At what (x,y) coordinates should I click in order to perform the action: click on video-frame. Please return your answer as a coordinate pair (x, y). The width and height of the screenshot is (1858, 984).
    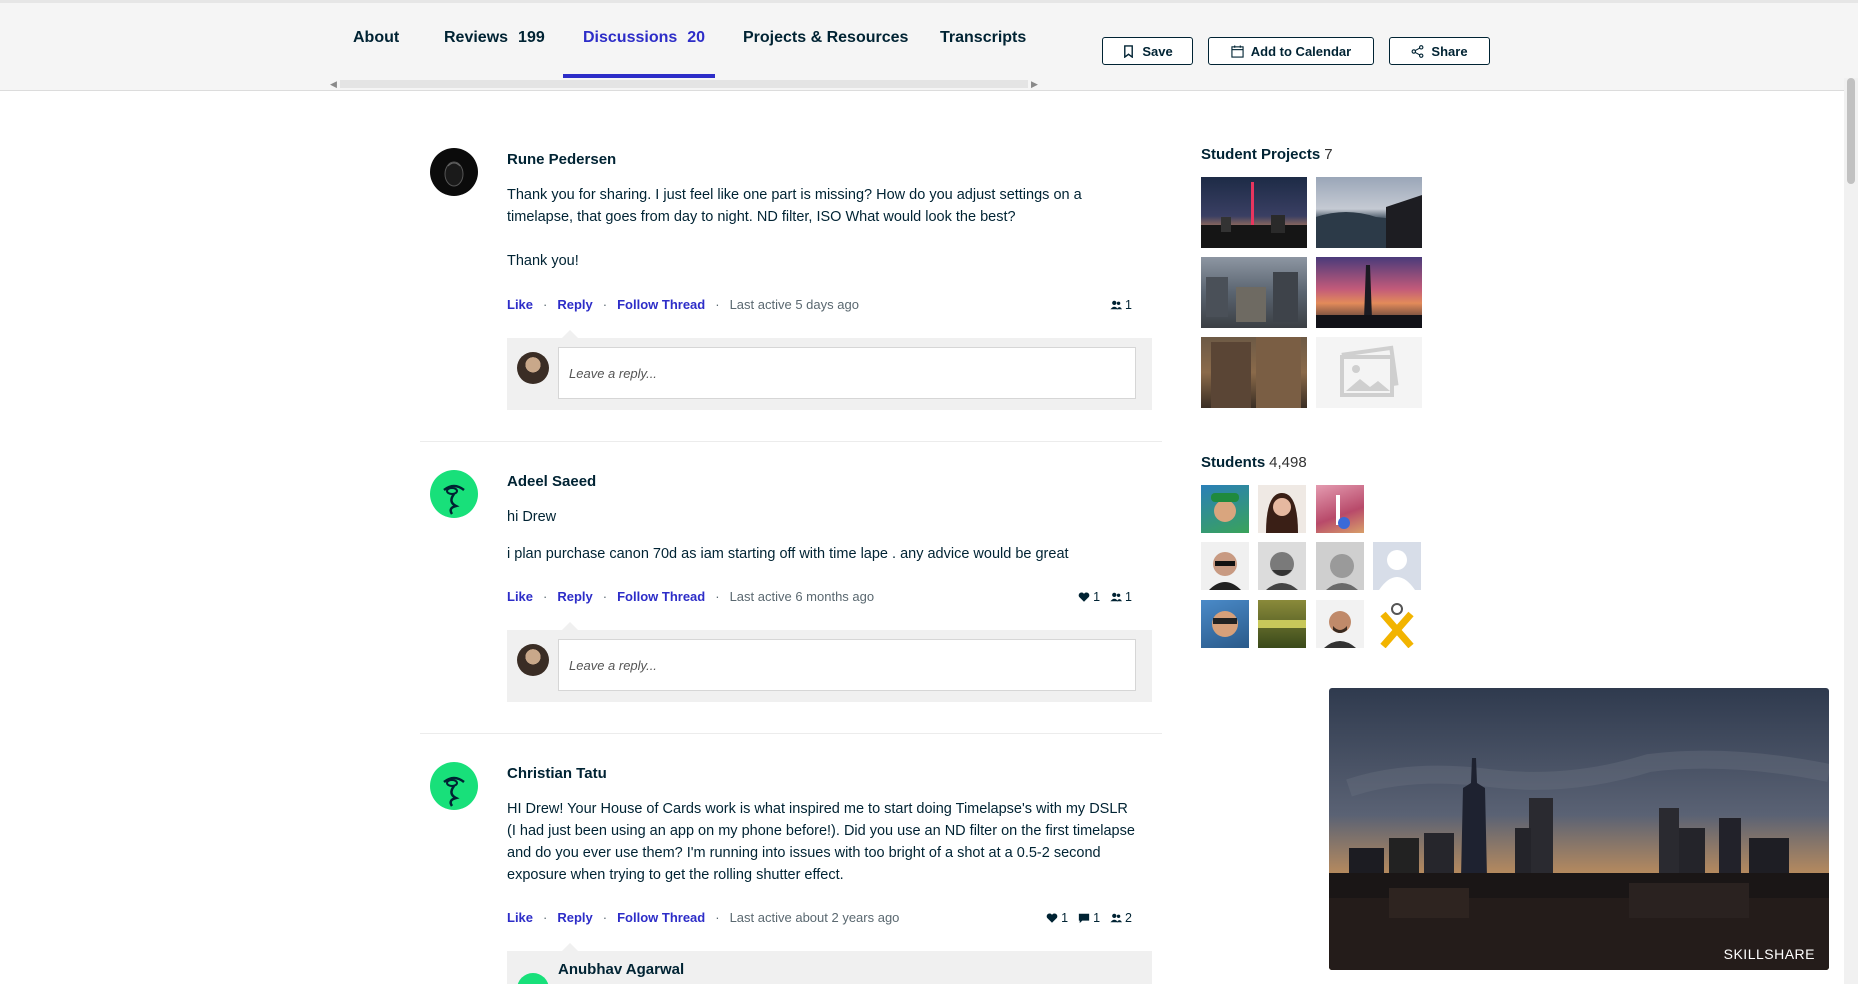
    Looking at the image, I should click on (1579, 829).